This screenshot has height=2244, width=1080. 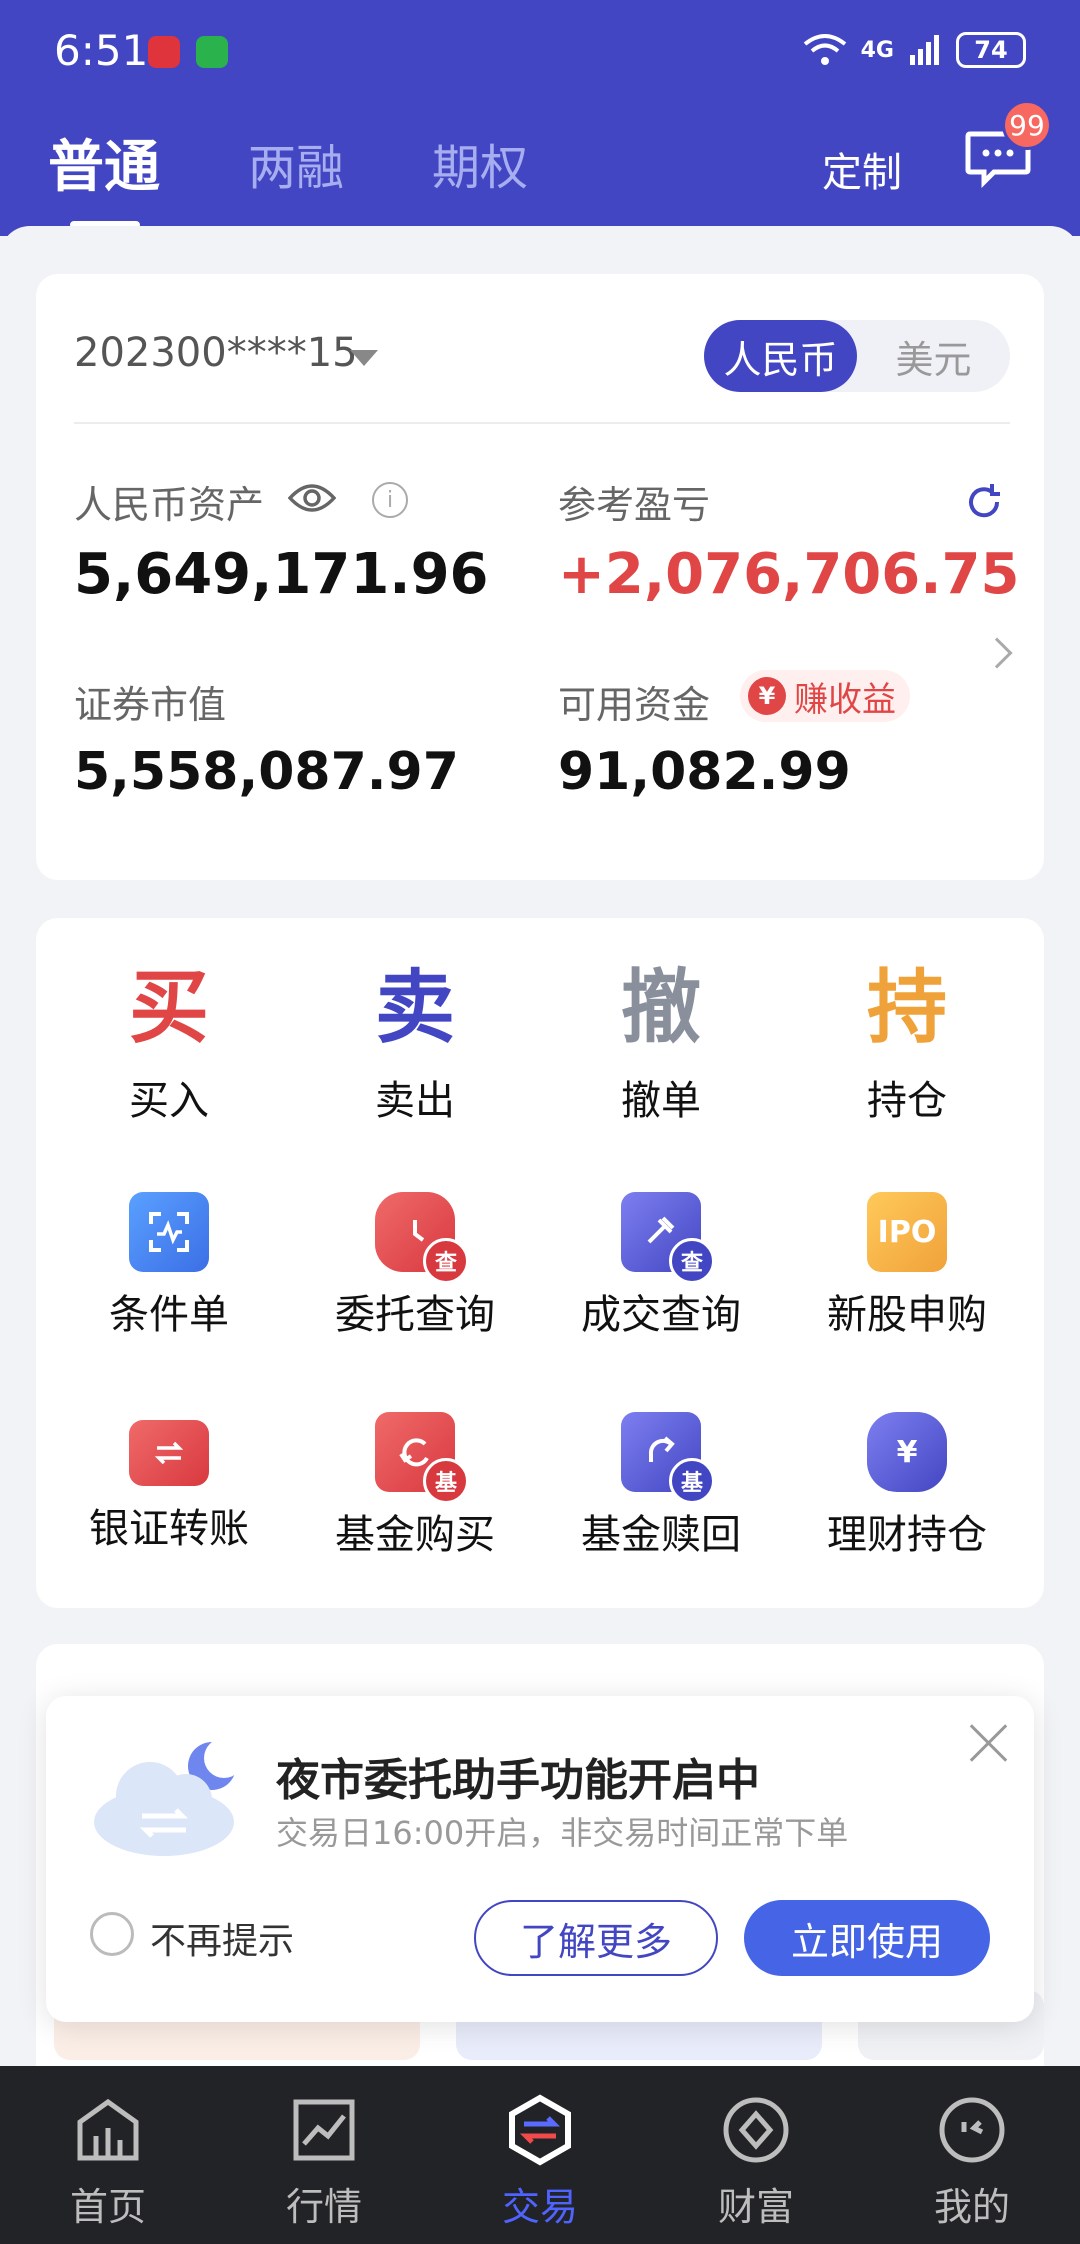 What do you see at coordinates (169, 1007) in the screenshot?
I see `buy-glyph: 买` at bounding box center [169, 1007].